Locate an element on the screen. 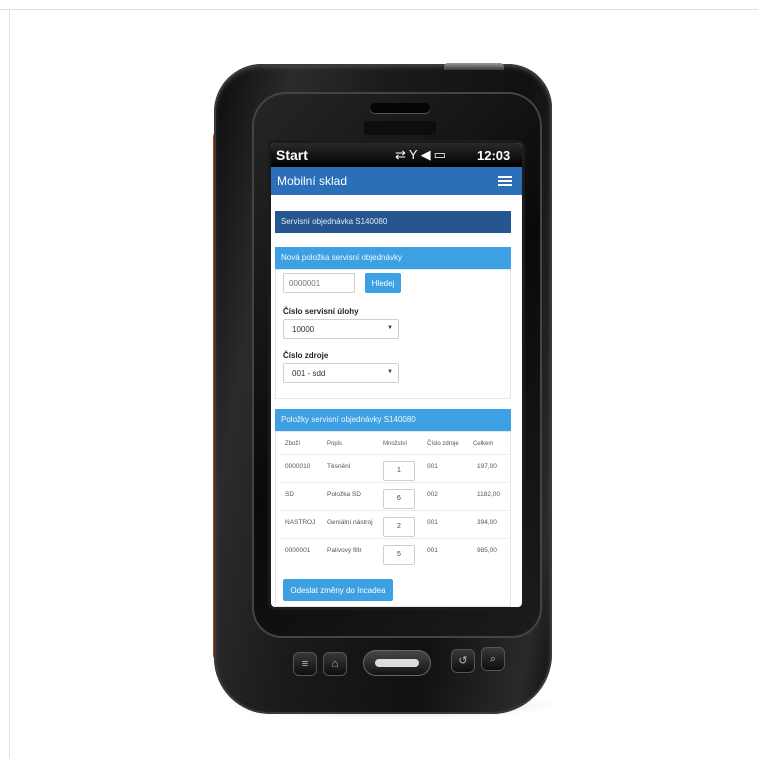 This screenshot has height=758, width=758. navigation-pad is located at coordinates (397, 663).